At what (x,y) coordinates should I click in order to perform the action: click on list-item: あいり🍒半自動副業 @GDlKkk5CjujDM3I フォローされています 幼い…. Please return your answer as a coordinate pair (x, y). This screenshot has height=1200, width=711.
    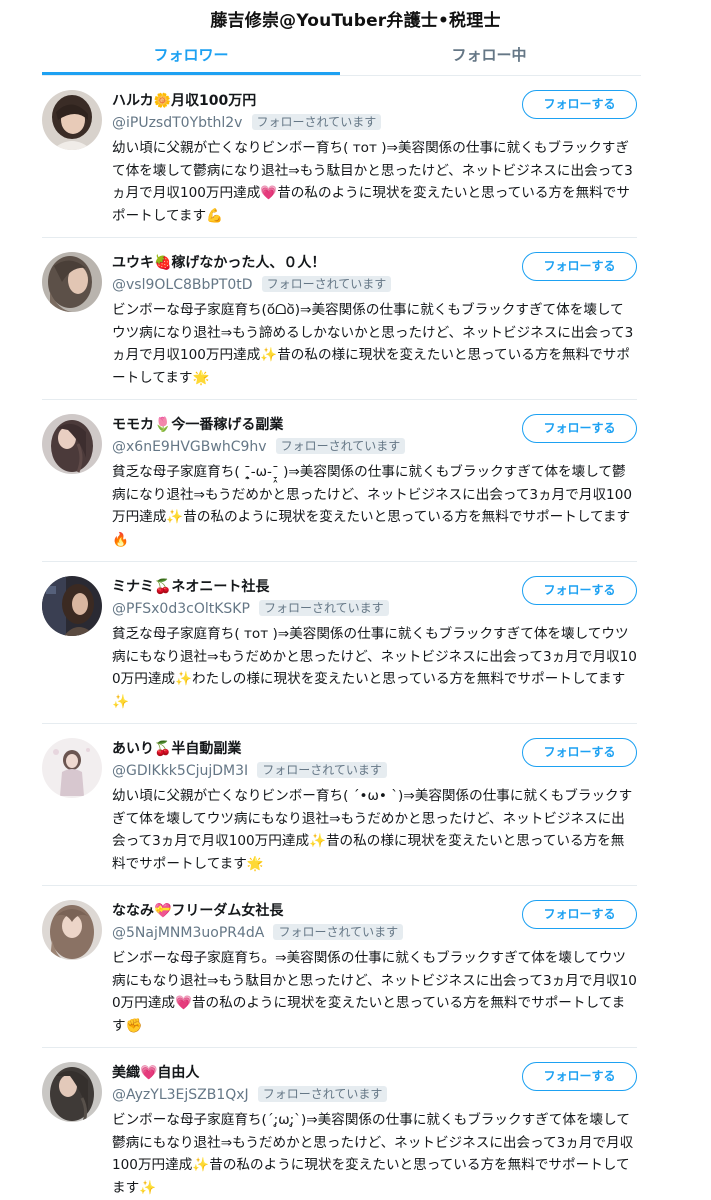
    Looking at the image, I should click on (355, 805).